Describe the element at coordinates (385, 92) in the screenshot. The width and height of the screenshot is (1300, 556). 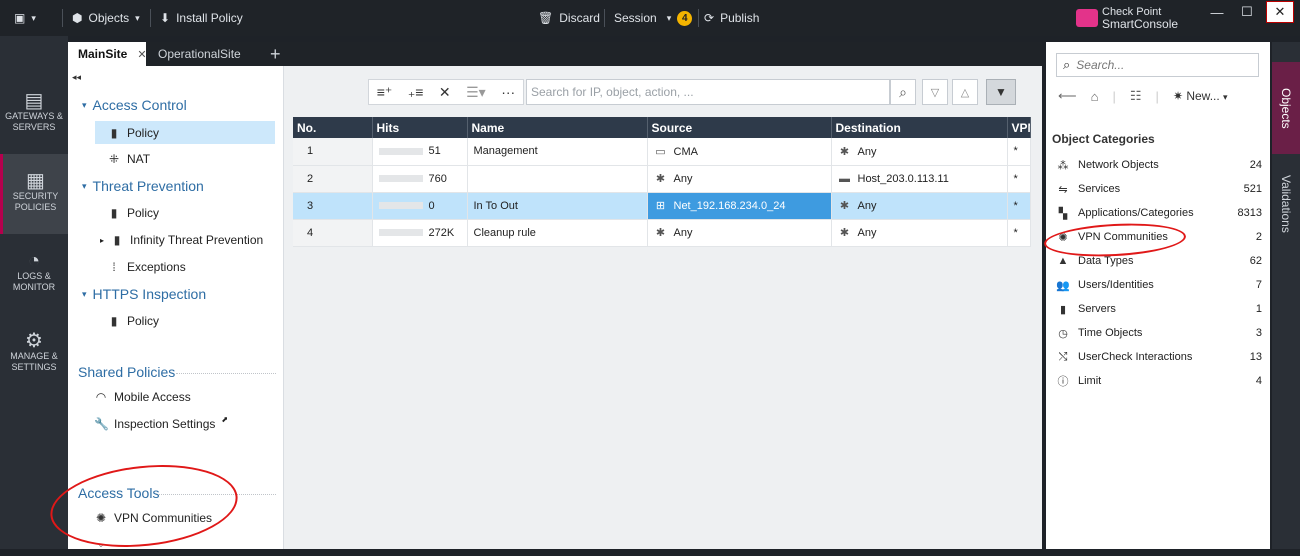
I see `add-rule-above-icon: ≡⁺` at that location.